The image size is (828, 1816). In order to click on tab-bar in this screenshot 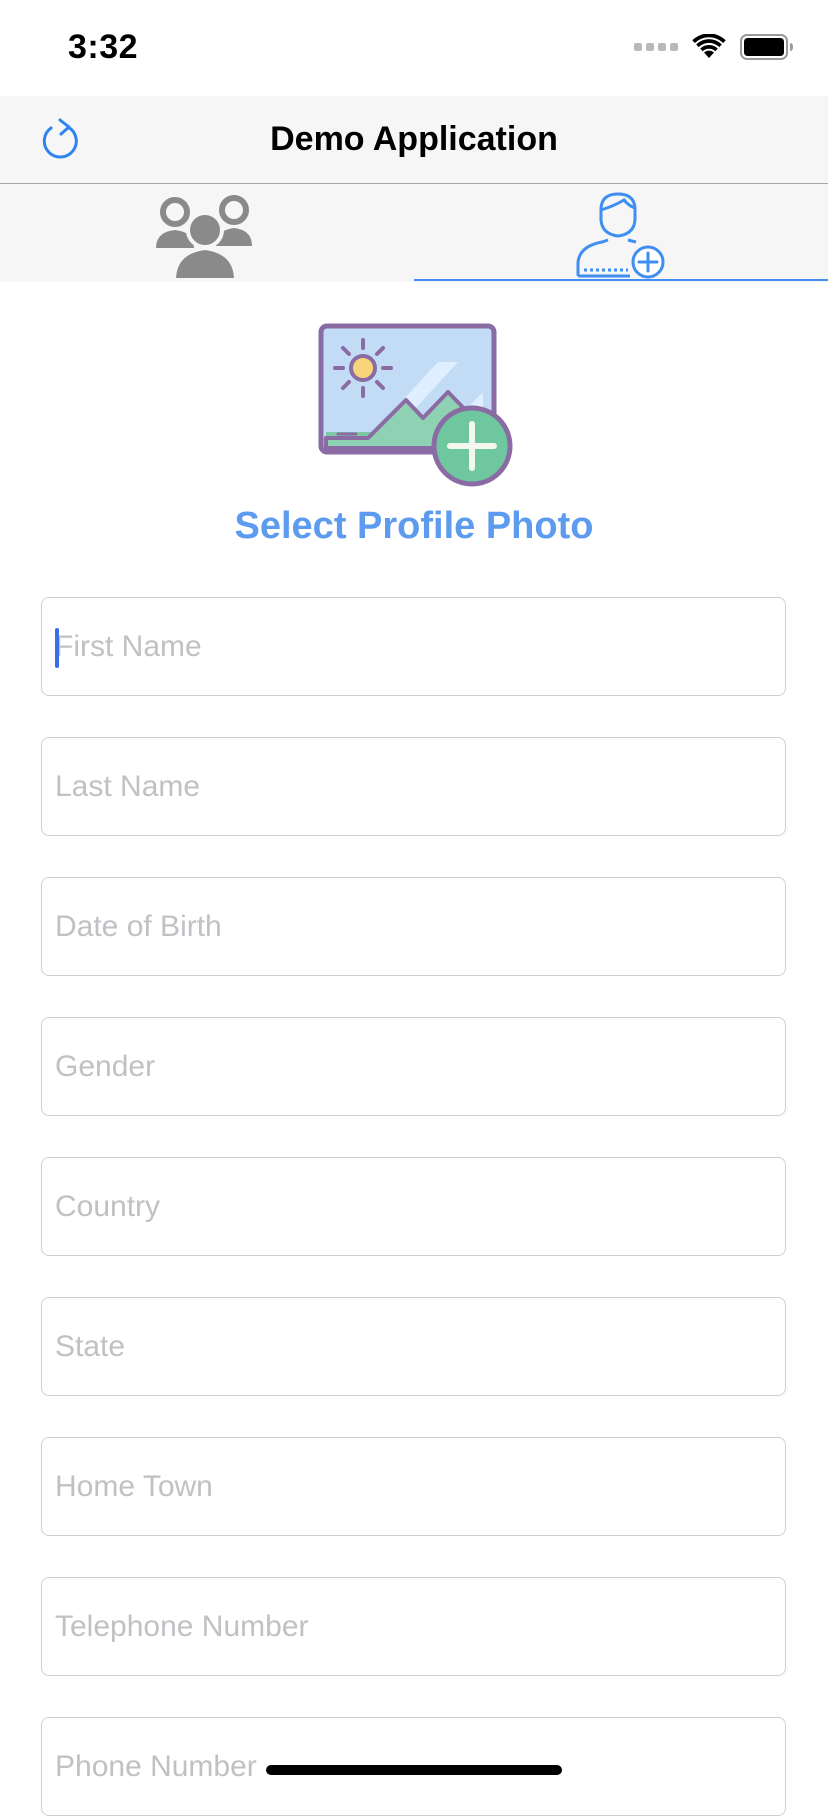, I will do `click(414, 233)`.